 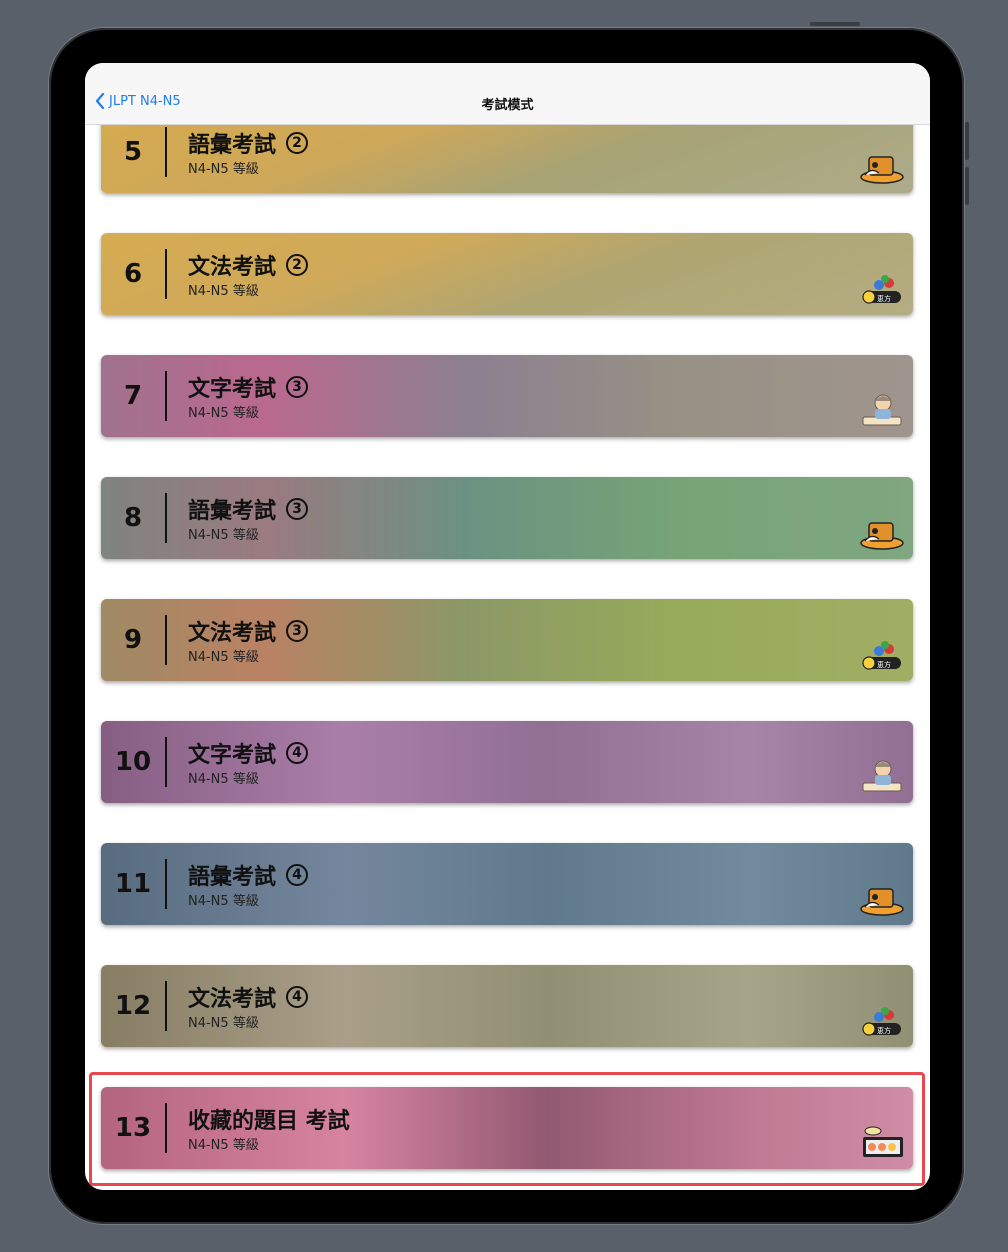 I want to click on top-button, so click(x=835, y=24).